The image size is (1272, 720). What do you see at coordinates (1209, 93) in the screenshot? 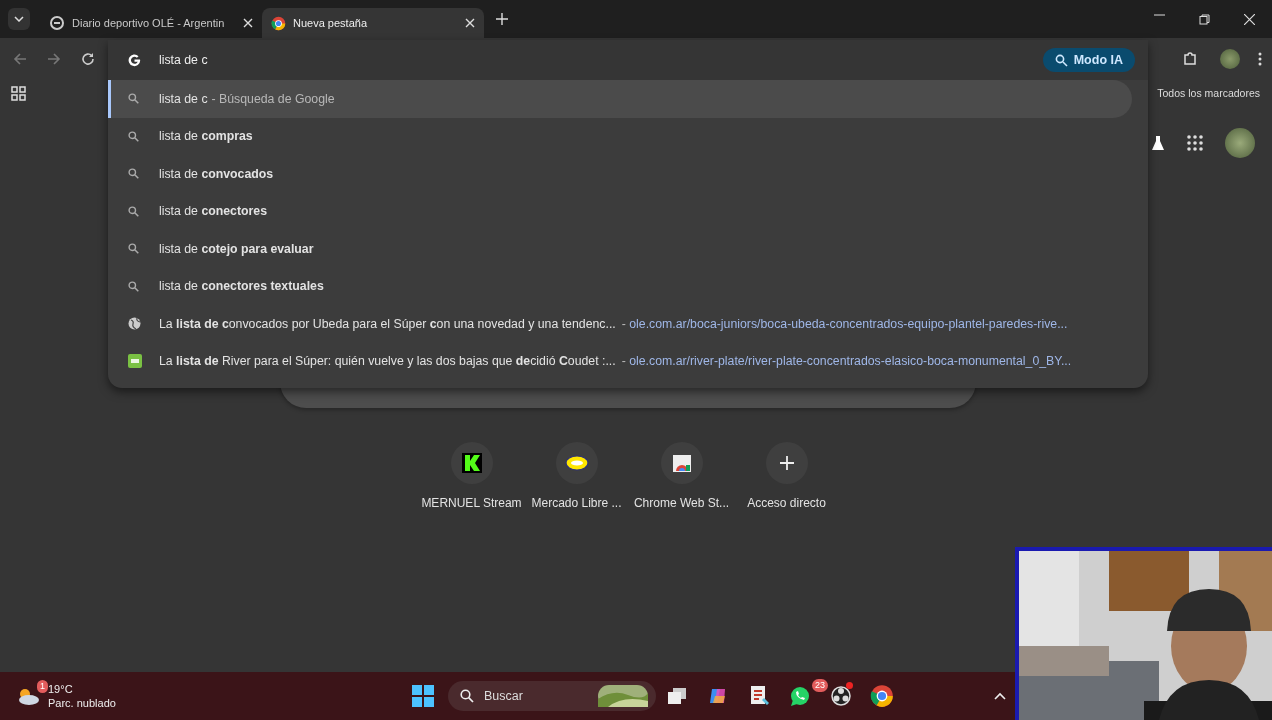
I see `all-bookmarks-link: Todos los marcadores` at bounding box center [1209, 93].